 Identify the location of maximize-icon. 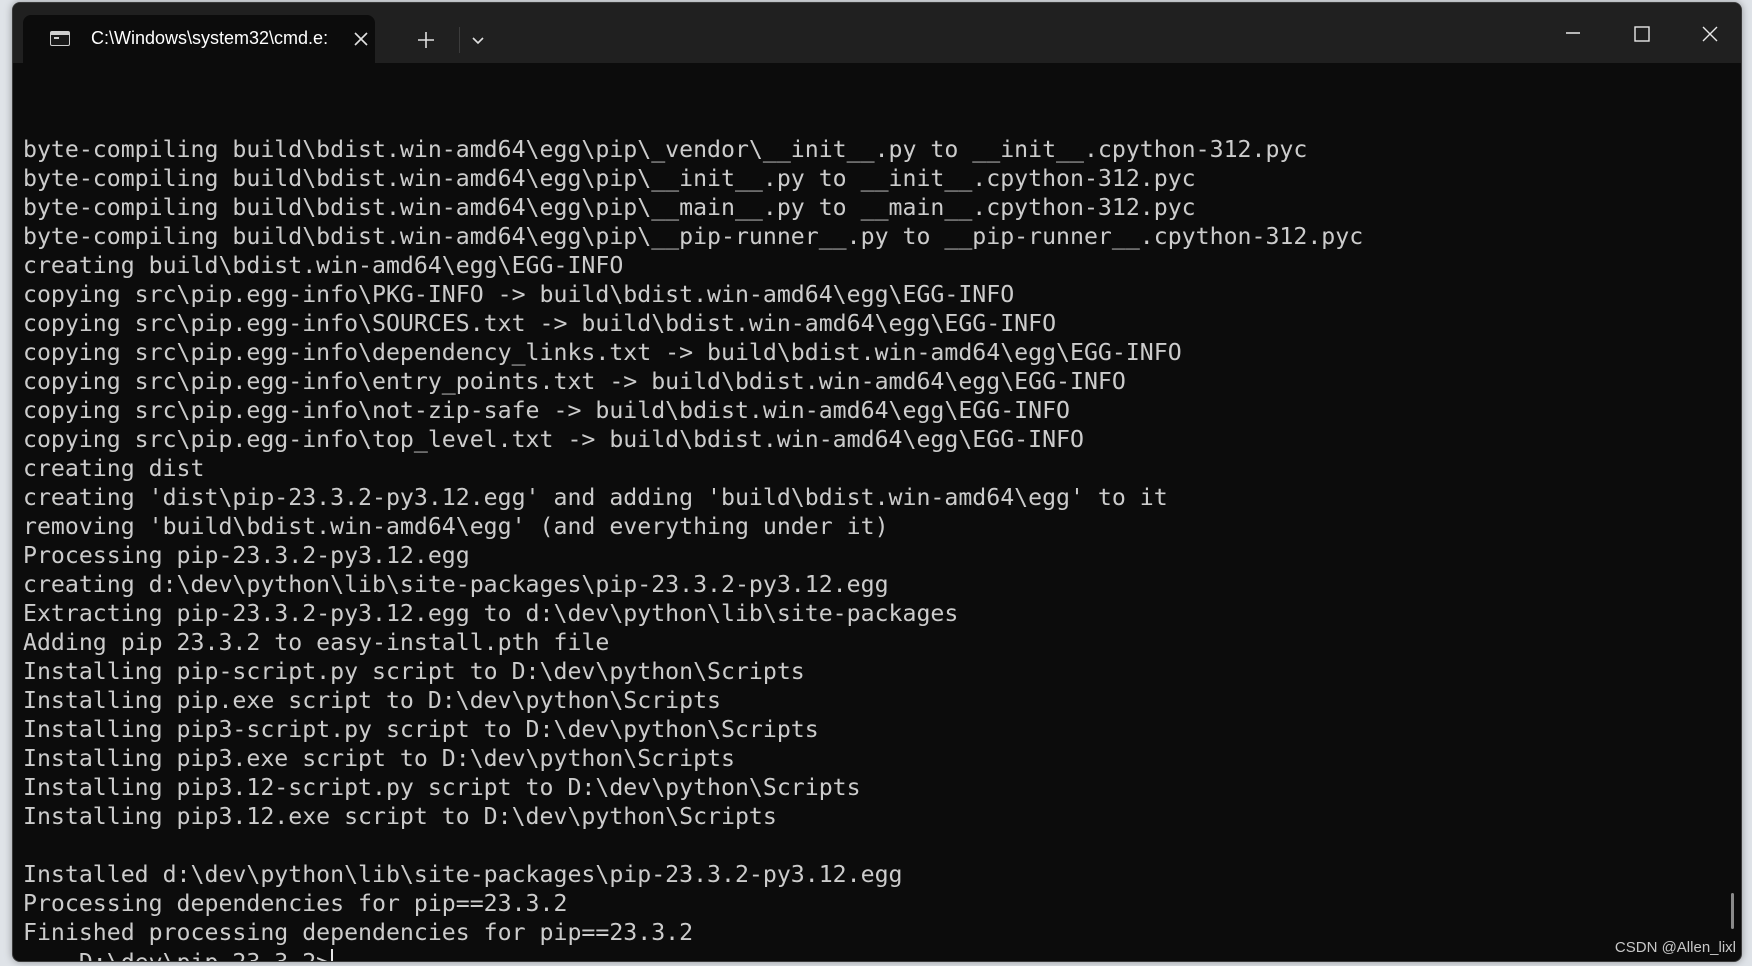
(1642, 34).